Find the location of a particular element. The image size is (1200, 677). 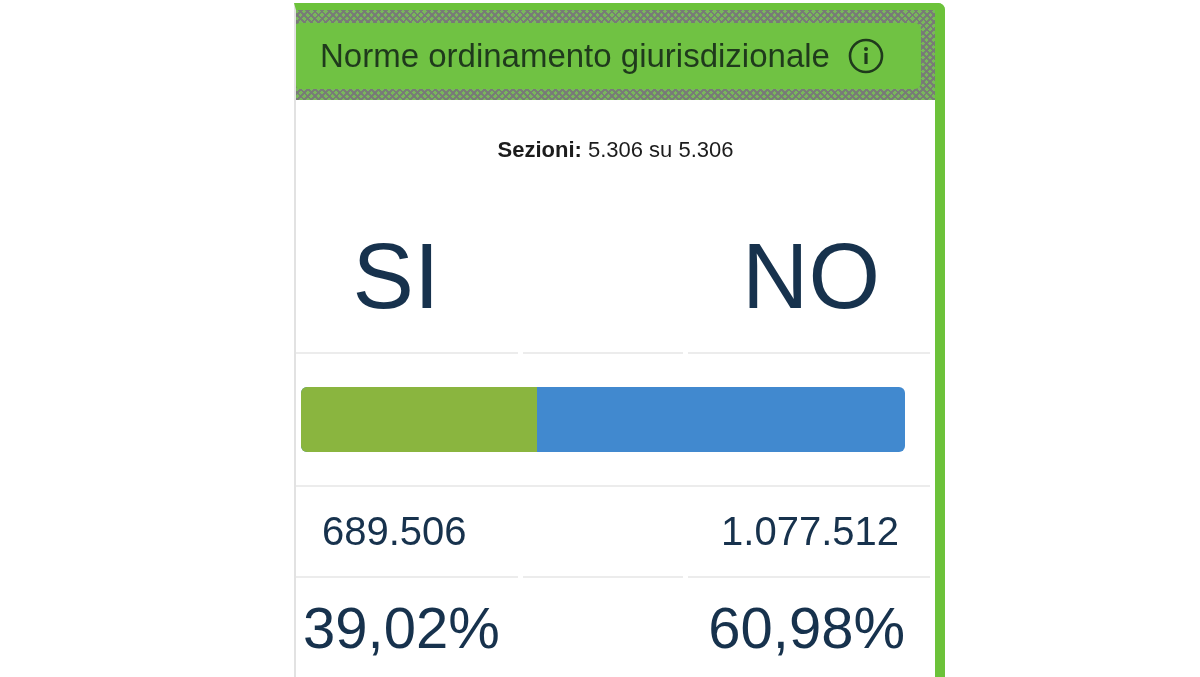

referendum-title: Norme ordinamento giurisdizionale is located at coordinates (575, 56).